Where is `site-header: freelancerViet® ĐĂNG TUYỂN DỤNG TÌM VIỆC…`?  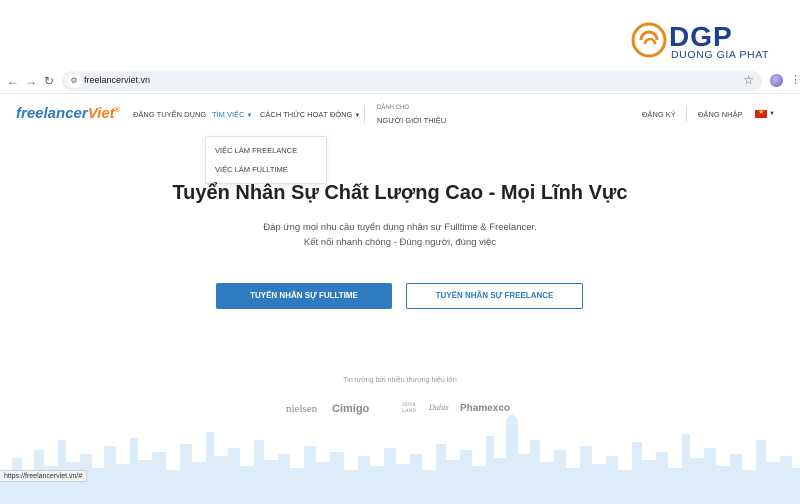
site-header: freelancerViet® ĐĂNG TUYỂN DỤNG TÌM VIỆC… is located at coordinates (400, 116).